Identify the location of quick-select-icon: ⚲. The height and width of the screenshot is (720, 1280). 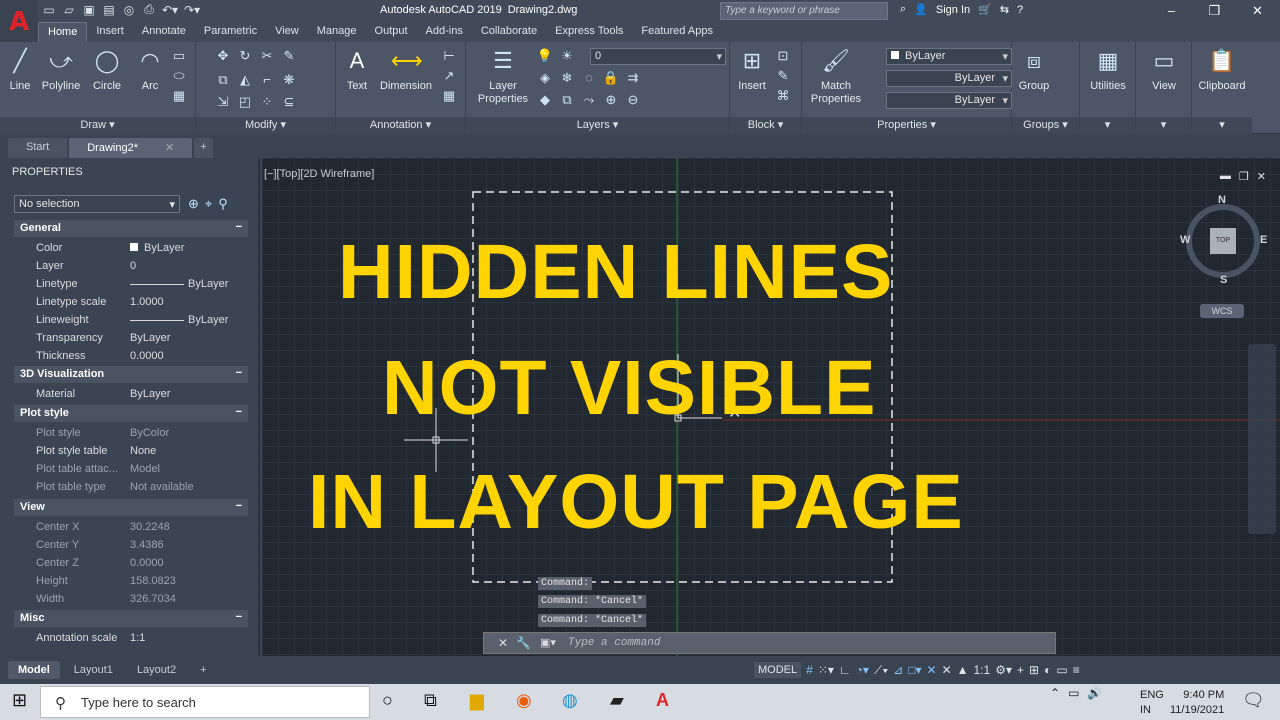
(223, 204).